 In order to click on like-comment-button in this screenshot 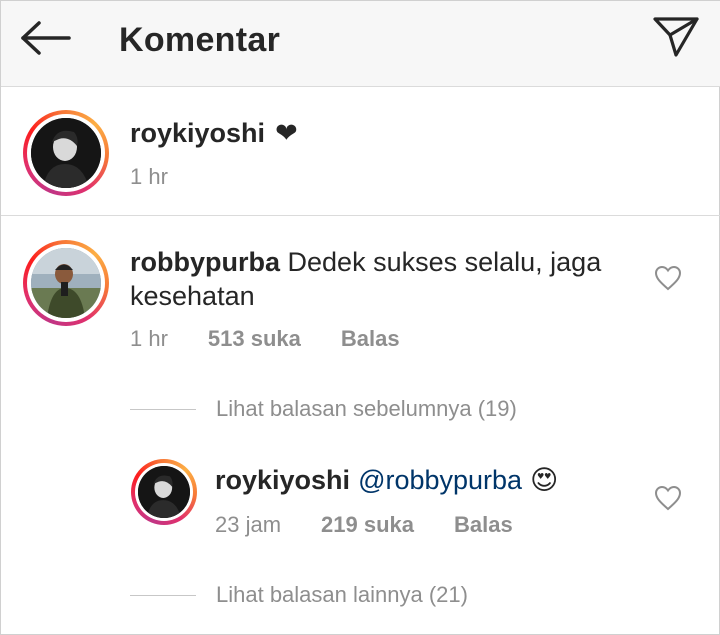, I will do `click(668, 280)`.